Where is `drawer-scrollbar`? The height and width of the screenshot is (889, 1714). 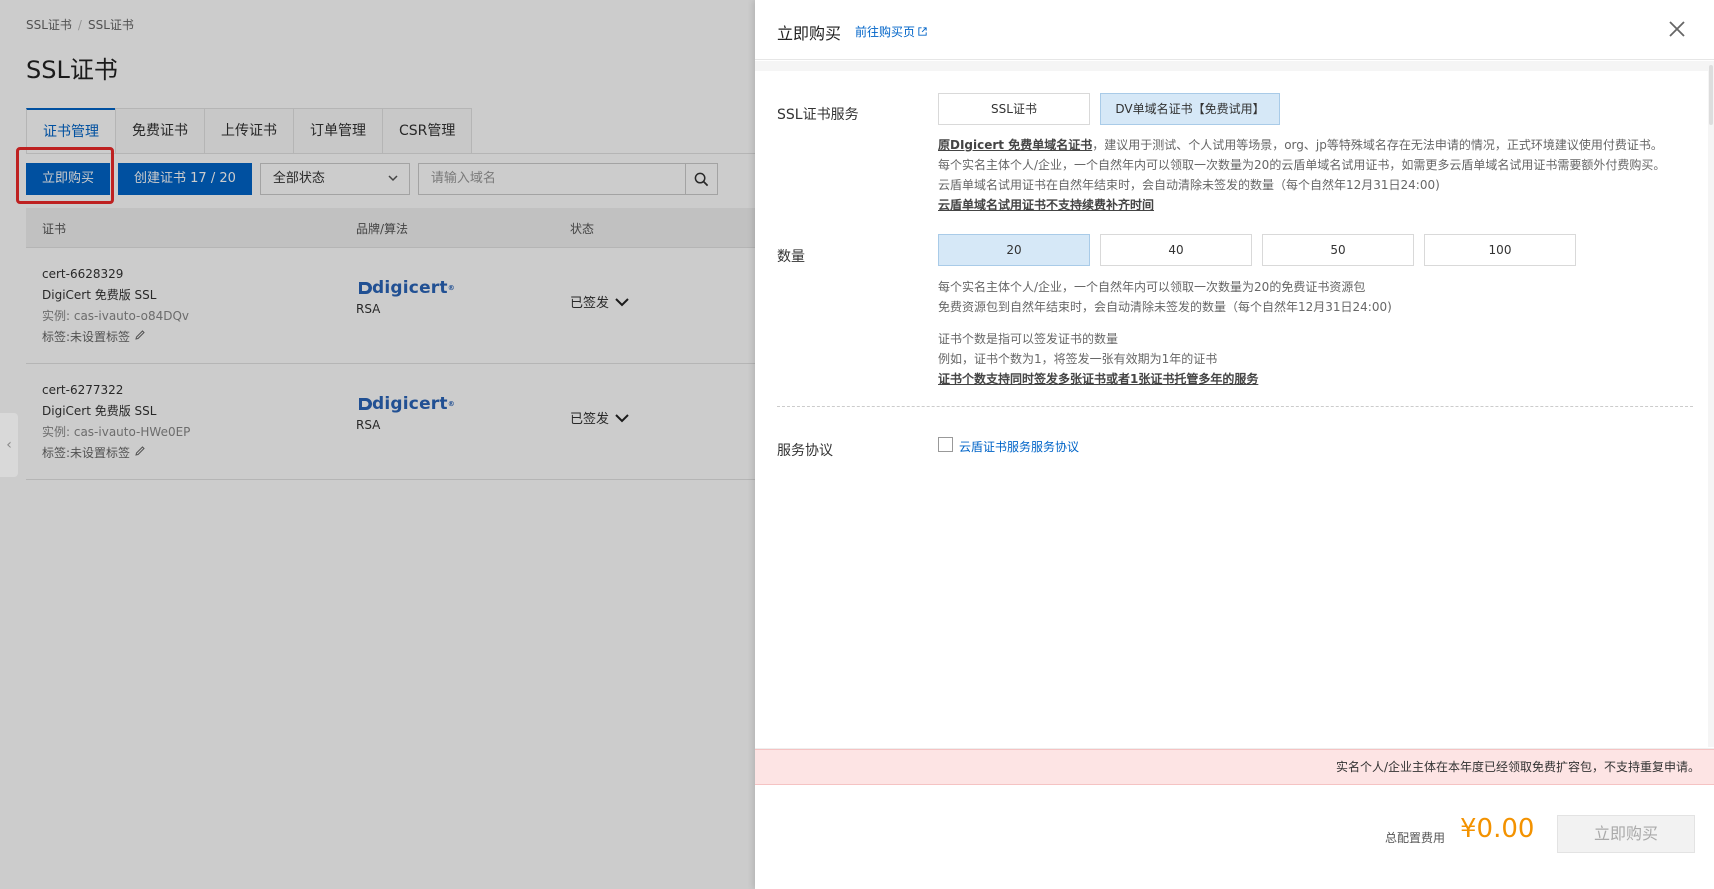
drawer-scrollbar is located at coordinates (1711, 404).